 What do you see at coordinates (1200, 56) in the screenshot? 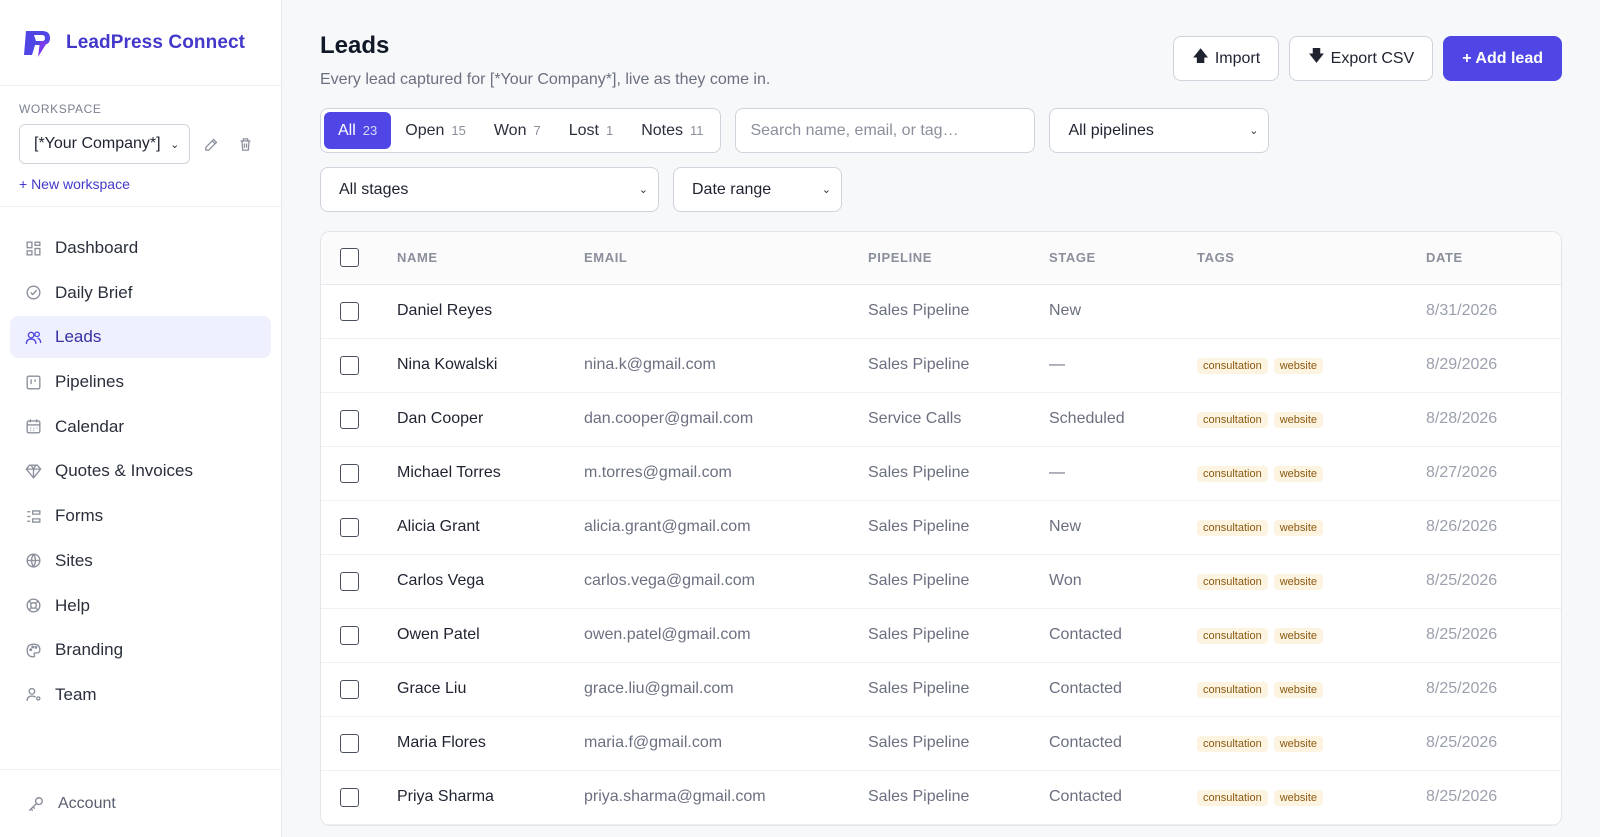
I see `arrow-up-icon: 🡅` at bounding box center [1200, 56].